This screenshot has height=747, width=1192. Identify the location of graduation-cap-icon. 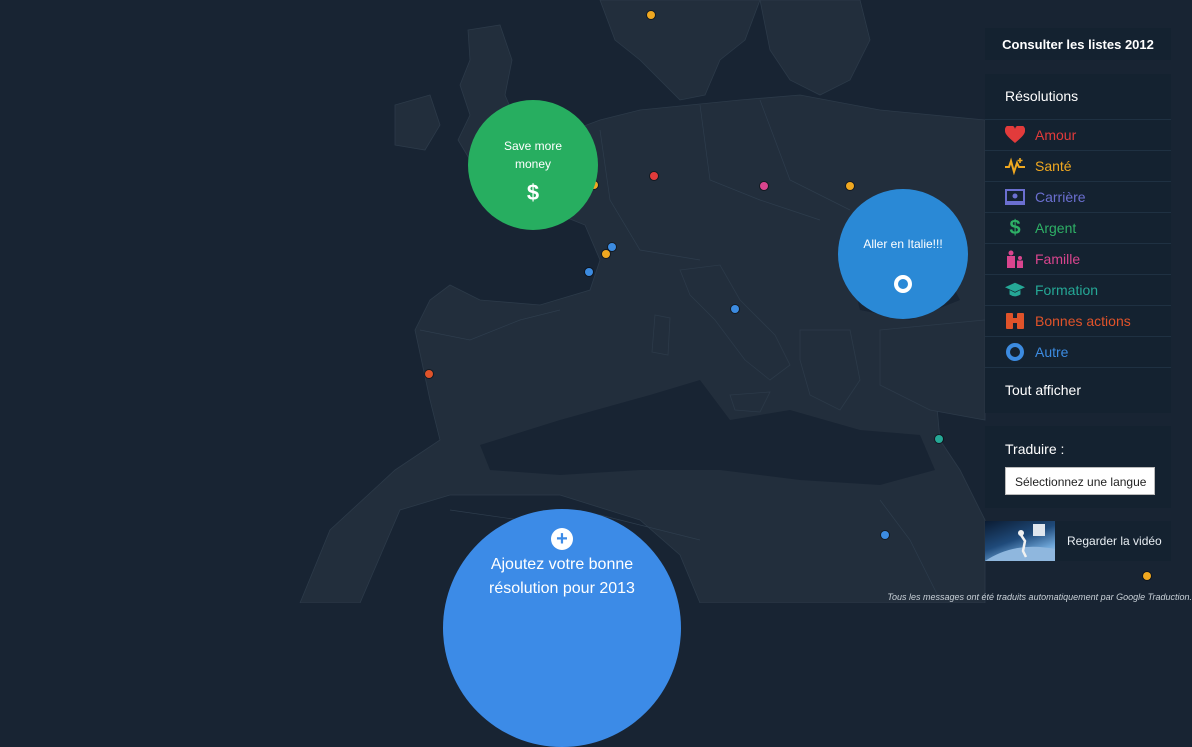
(1015, 290).